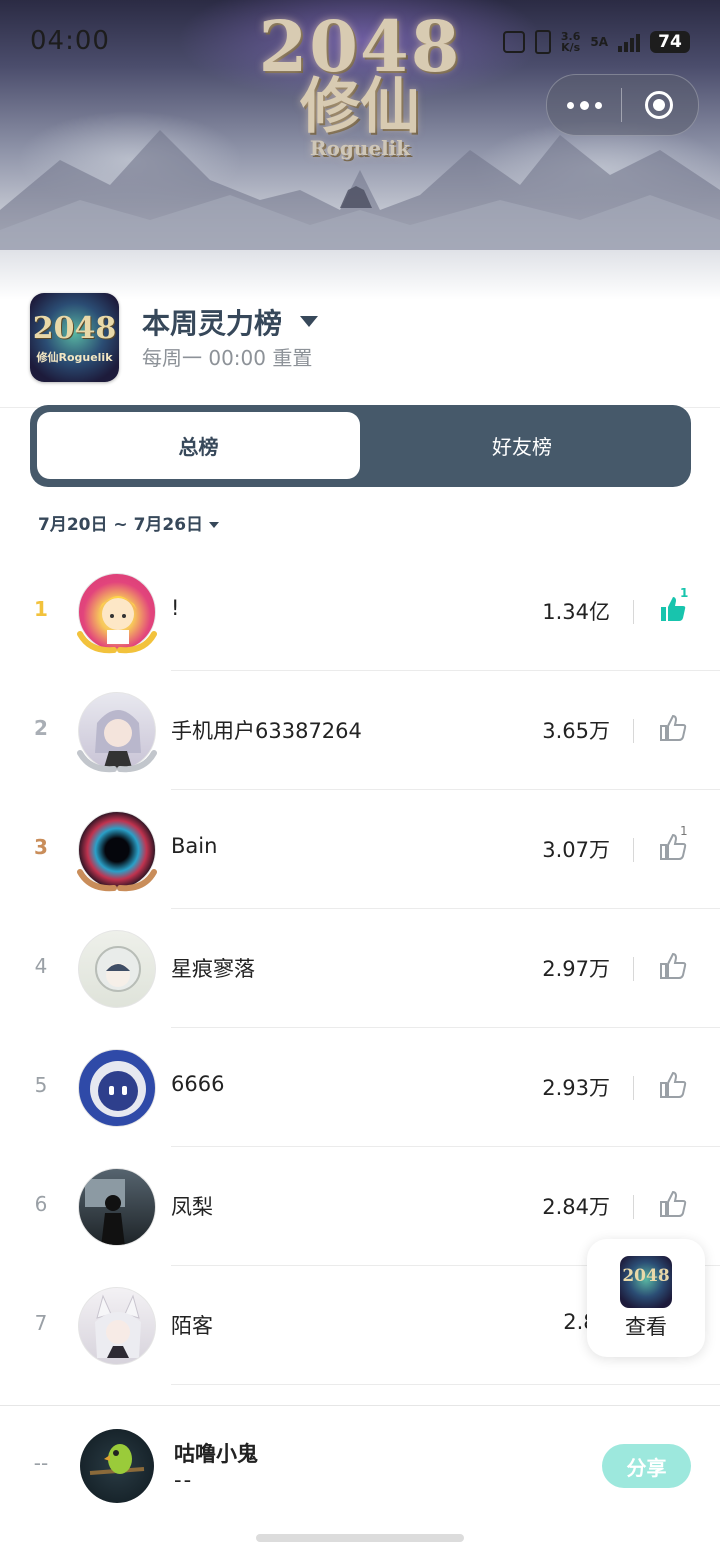 The image size is (720, 1555). Describe the element at coordinates (194, 846) in the screenshot. I see `player-name: Bain` at that location.